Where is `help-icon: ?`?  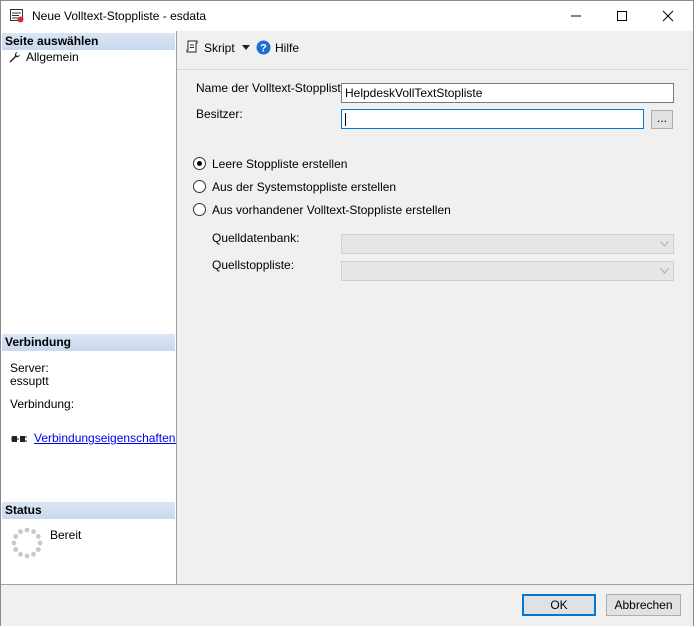 help-icon: ? is located at coordinates (263, 47).